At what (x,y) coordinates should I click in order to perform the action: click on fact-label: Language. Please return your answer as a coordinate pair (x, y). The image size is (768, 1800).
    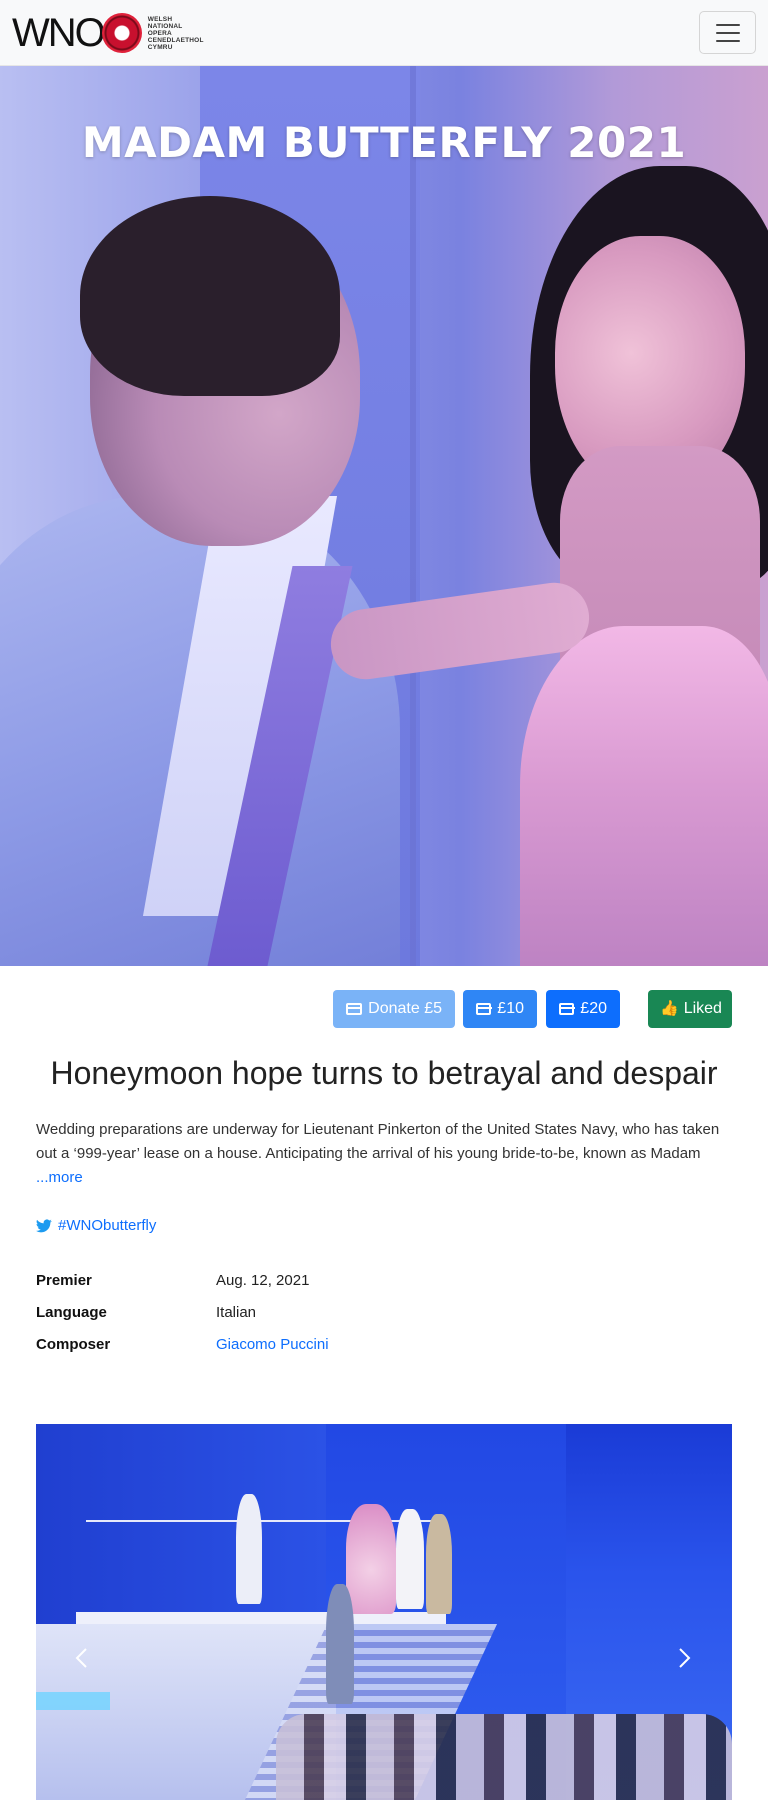
    Looking at the image, I should click on (71, 1312).